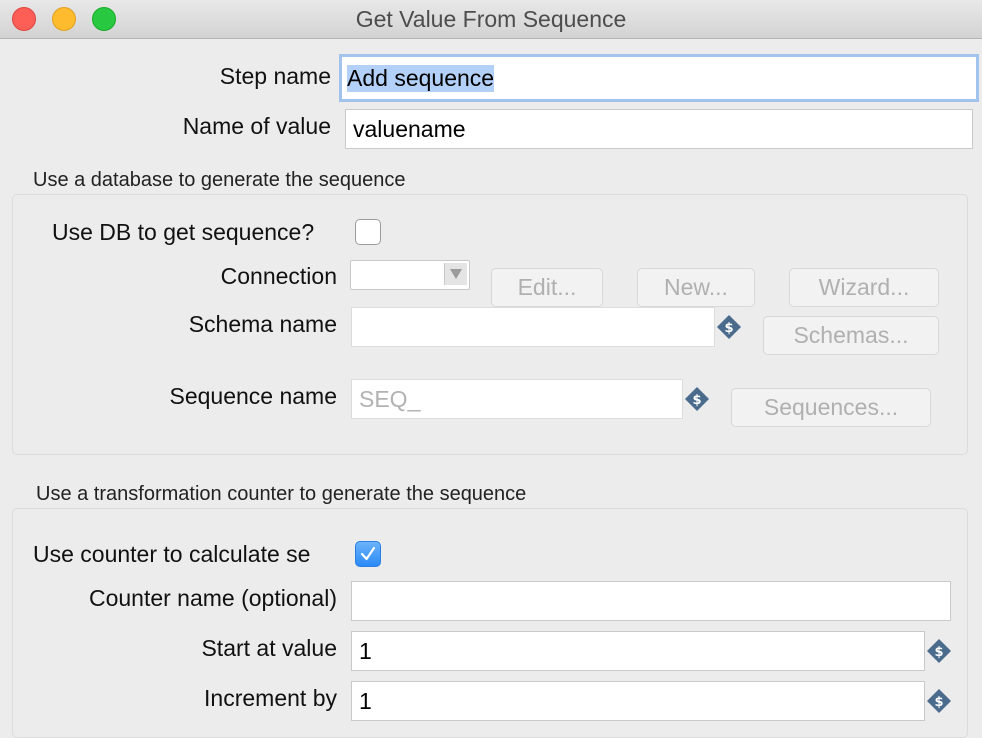 The image size is (982, 738). Describe the element at coordinates (275, 76) in the screenshot. I see `step-name-label: Step name` at that location.